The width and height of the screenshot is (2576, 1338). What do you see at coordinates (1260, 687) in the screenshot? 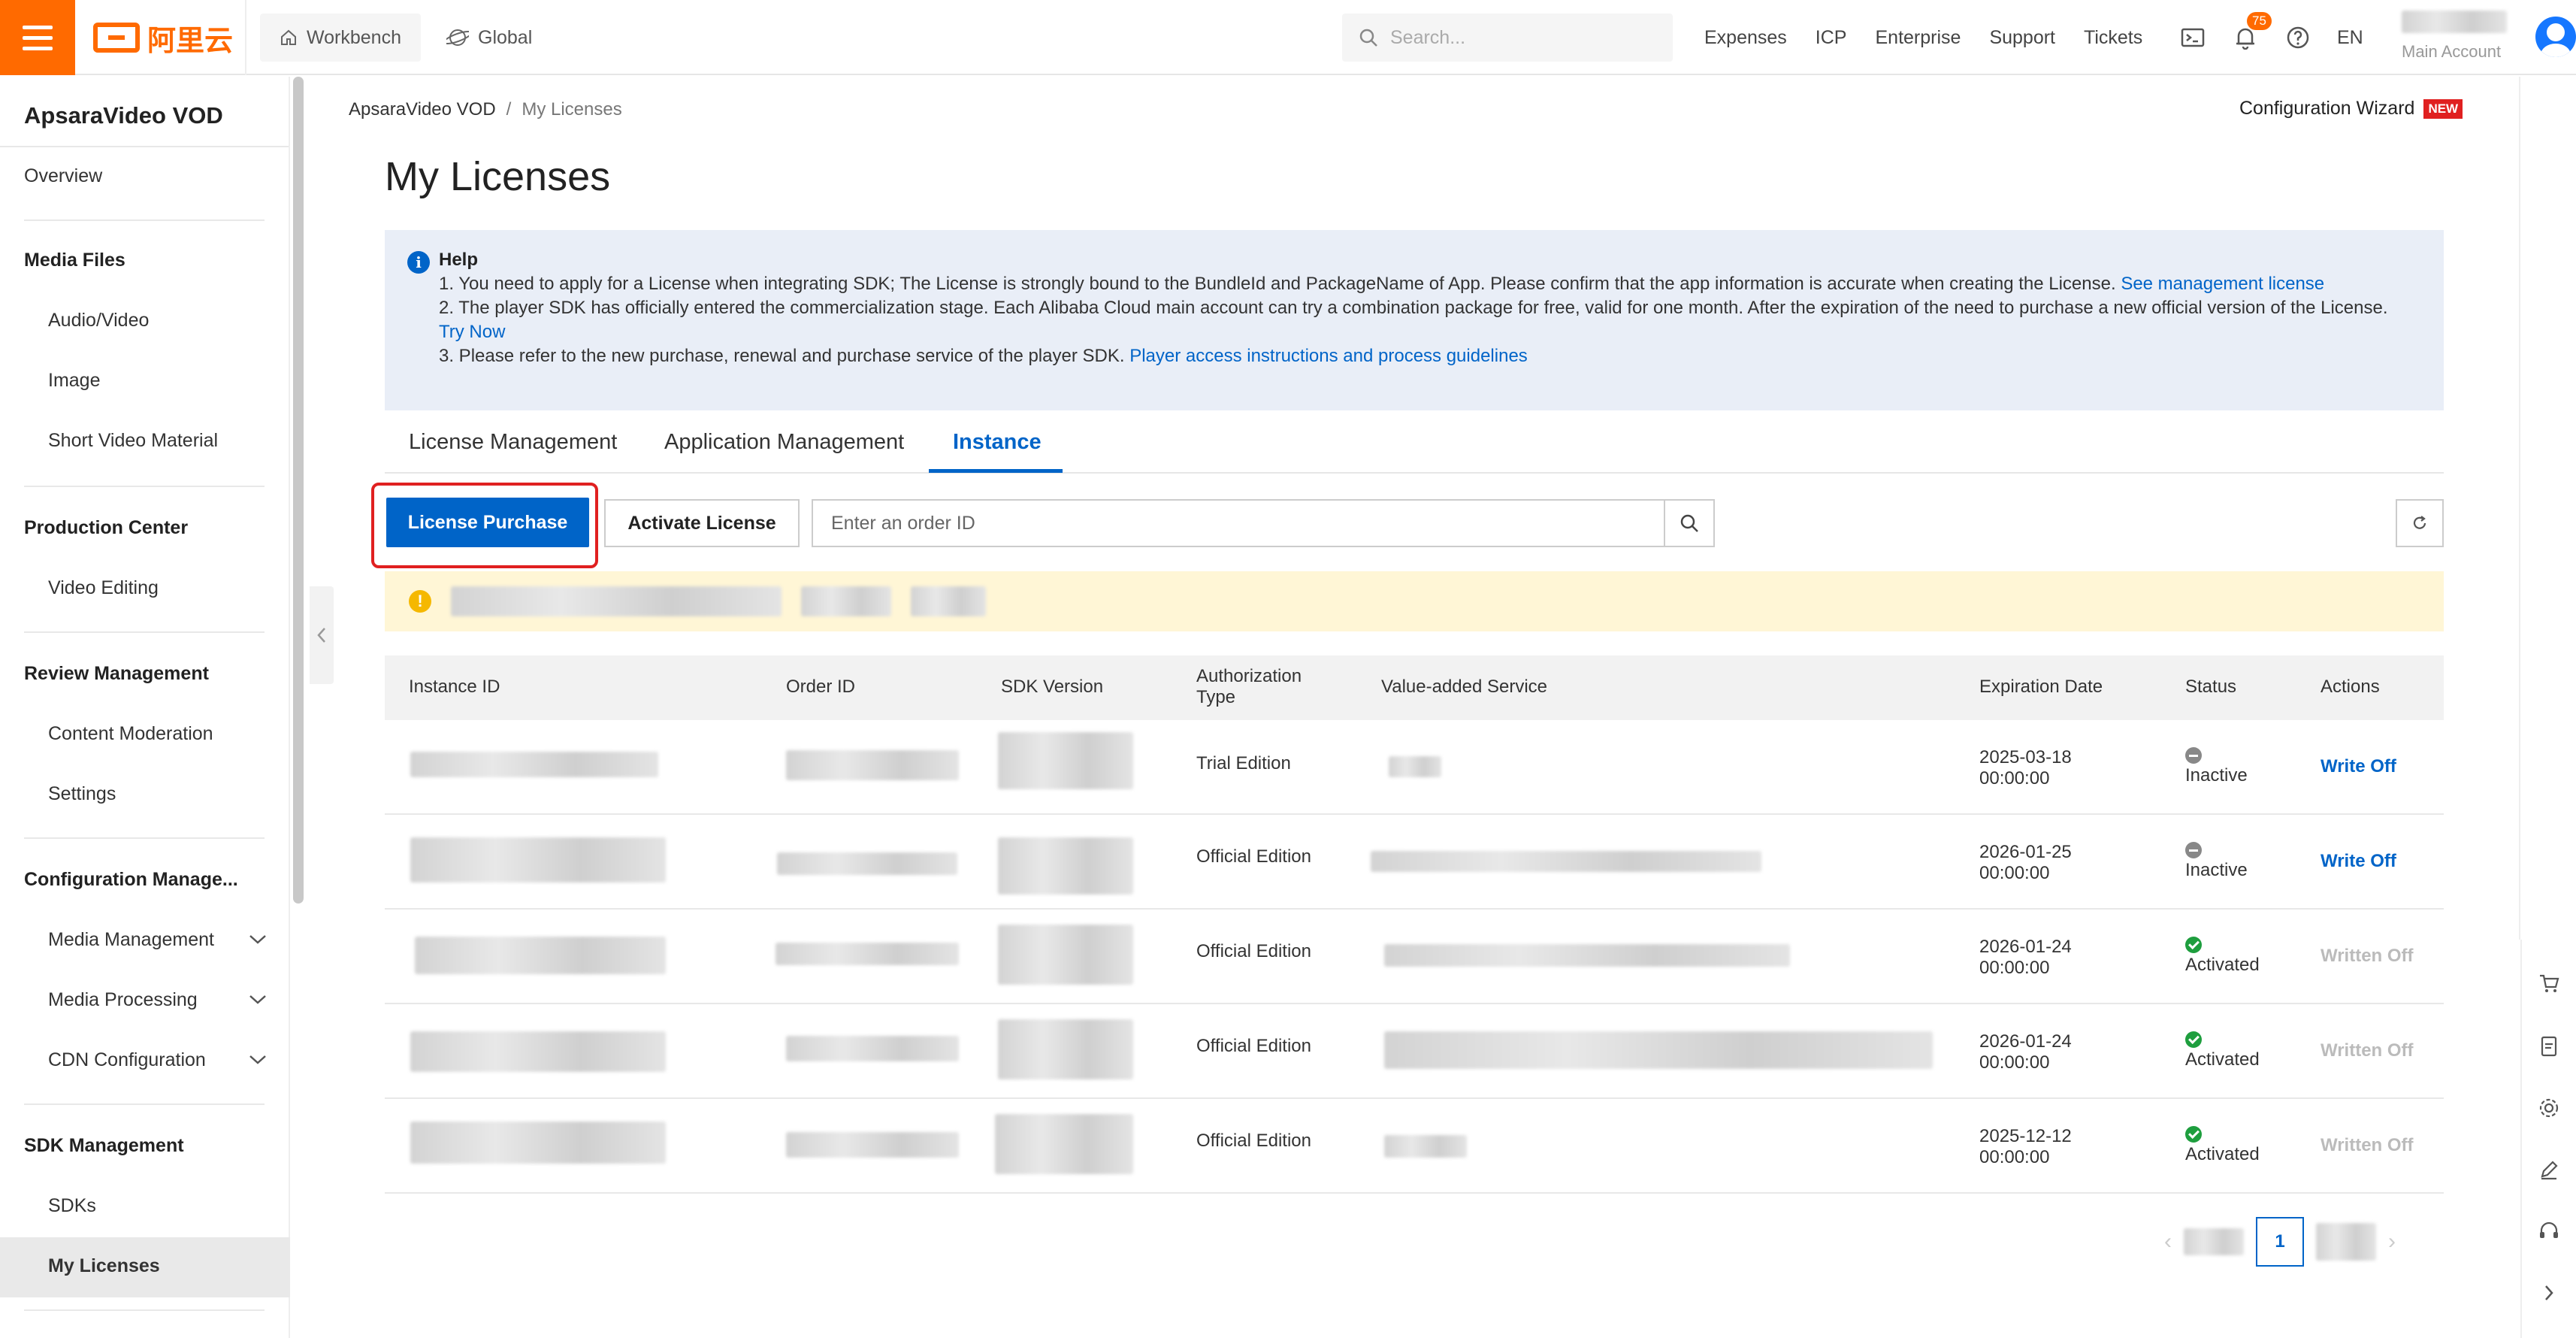
I see `col-authorization-type: Authorization Type` at bounding box center [1260, 687].